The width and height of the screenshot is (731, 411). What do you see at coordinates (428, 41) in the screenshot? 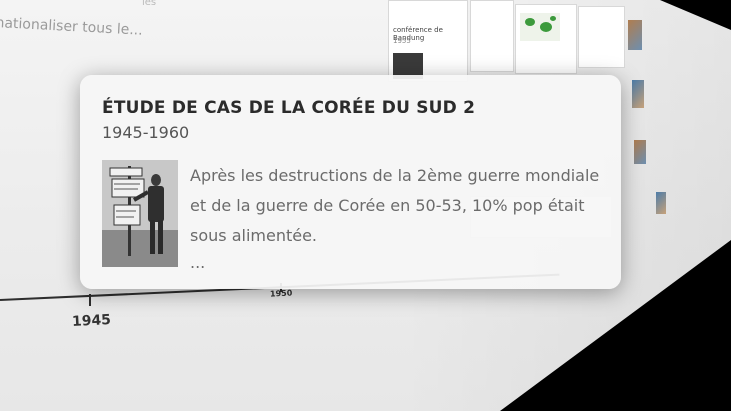
I see `bg-event-card-bandung: conférence de Bandung 1955` at bounding box center [428, 41].